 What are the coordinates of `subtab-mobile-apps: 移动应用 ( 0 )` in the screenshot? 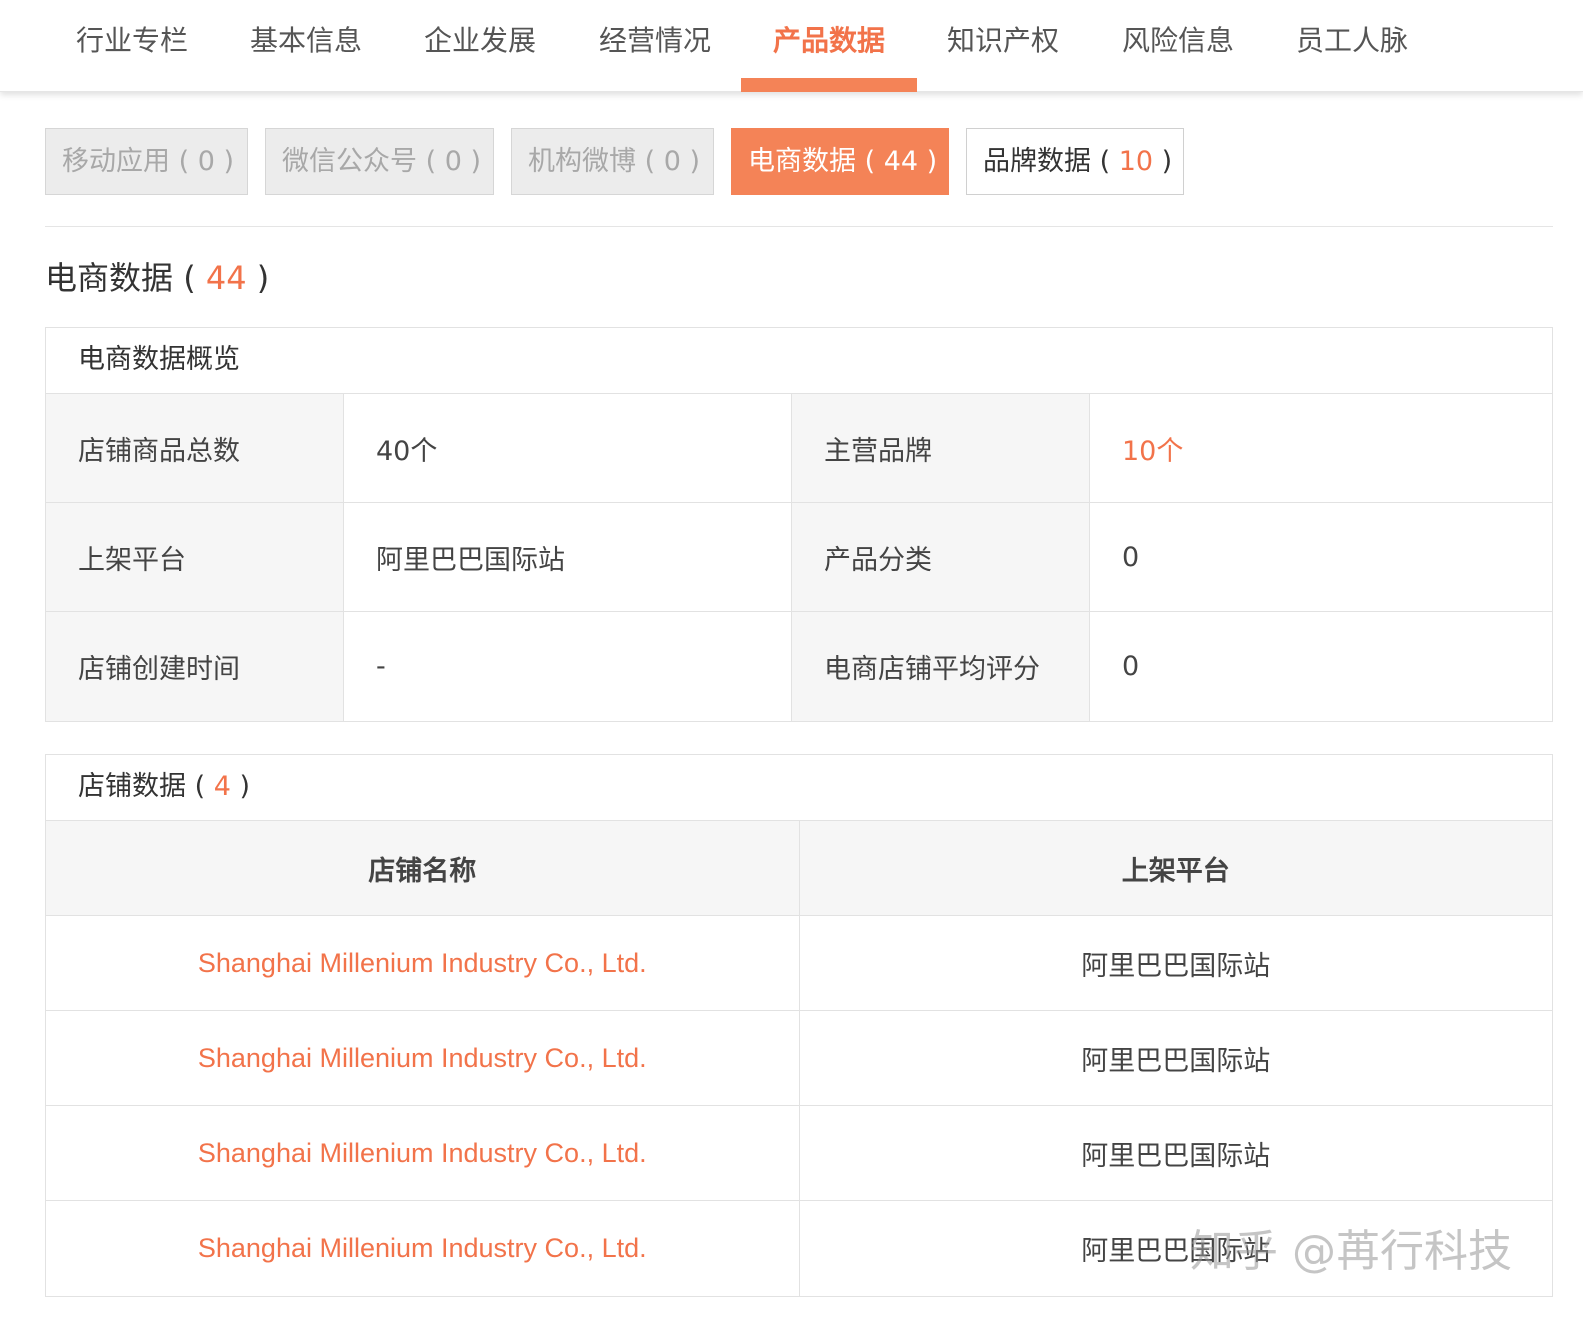 It's located at (146, 161).